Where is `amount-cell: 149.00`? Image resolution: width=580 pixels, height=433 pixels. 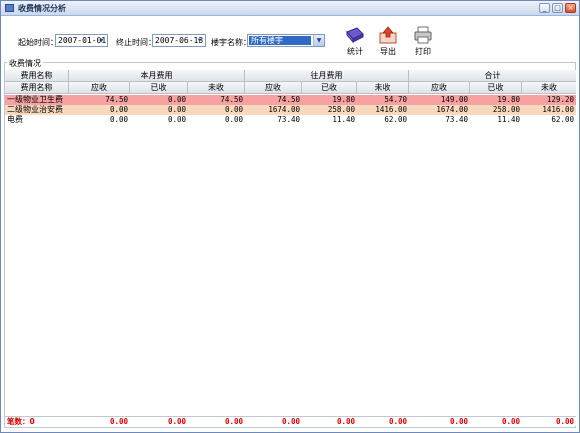
amount-cell: 149.00 is located at coordinates (454, 99).